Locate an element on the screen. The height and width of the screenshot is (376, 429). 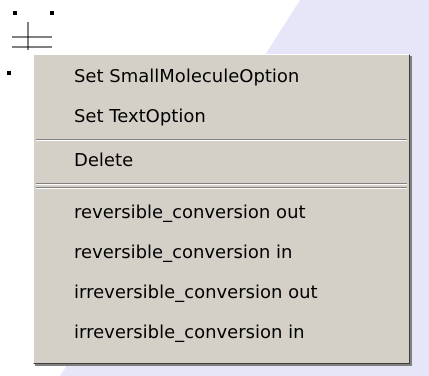
menu-item-irreversible-conversion-in: irreversible_conversion in is located at coordinates (189, 333).